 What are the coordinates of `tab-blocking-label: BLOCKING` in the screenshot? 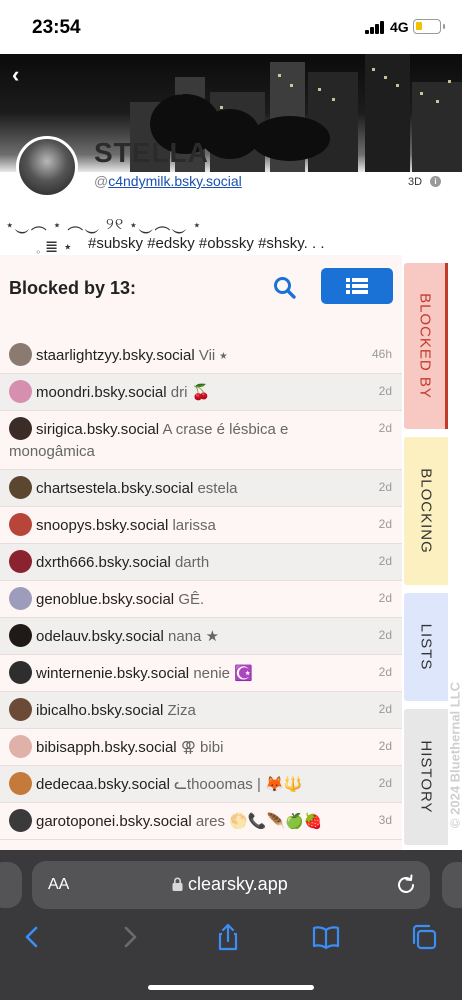 It's located at (426, 511).